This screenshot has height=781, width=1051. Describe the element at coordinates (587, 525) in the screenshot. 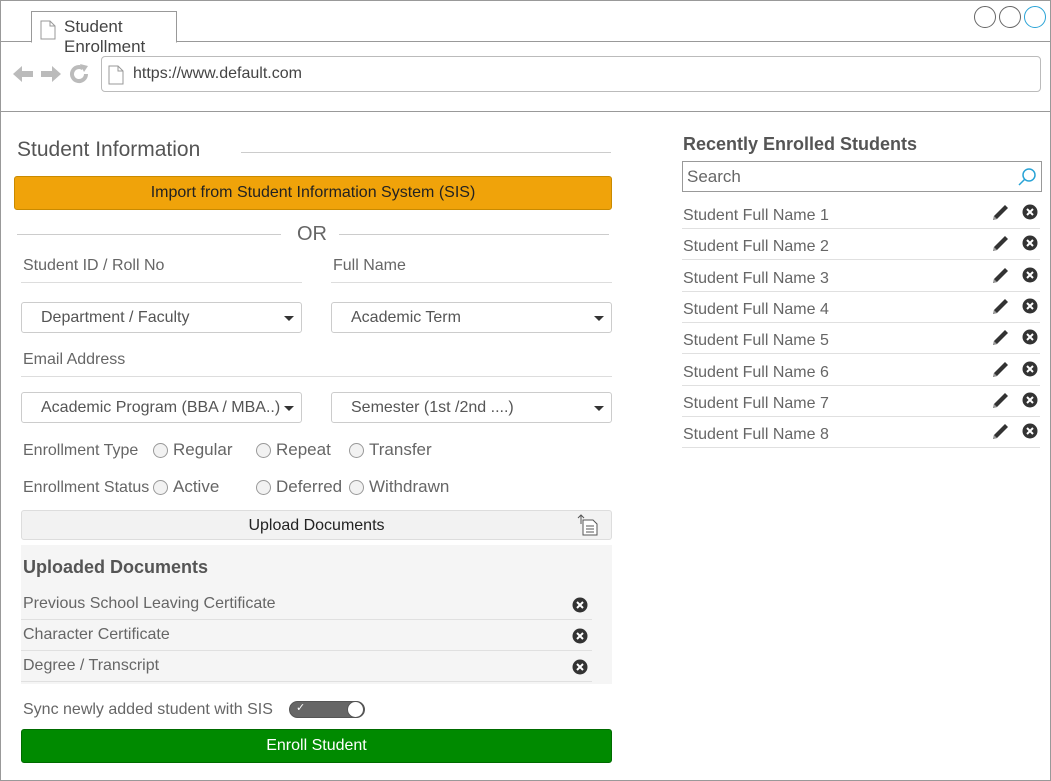

I see `upload-icon` at that location.